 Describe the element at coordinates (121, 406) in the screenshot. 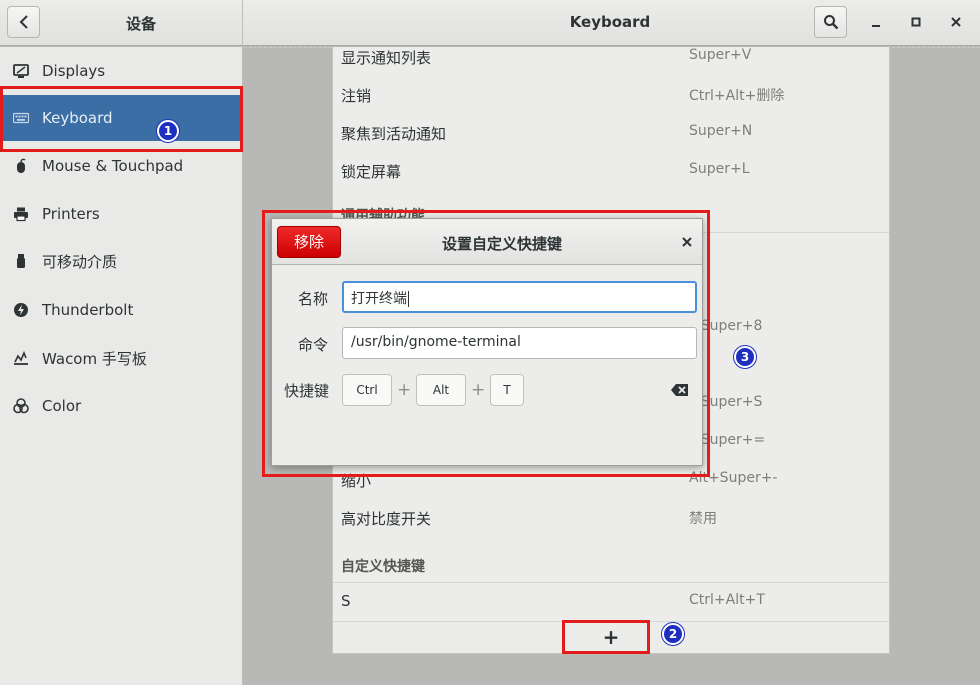

I see `sidebar-item-color: Color` at that location.